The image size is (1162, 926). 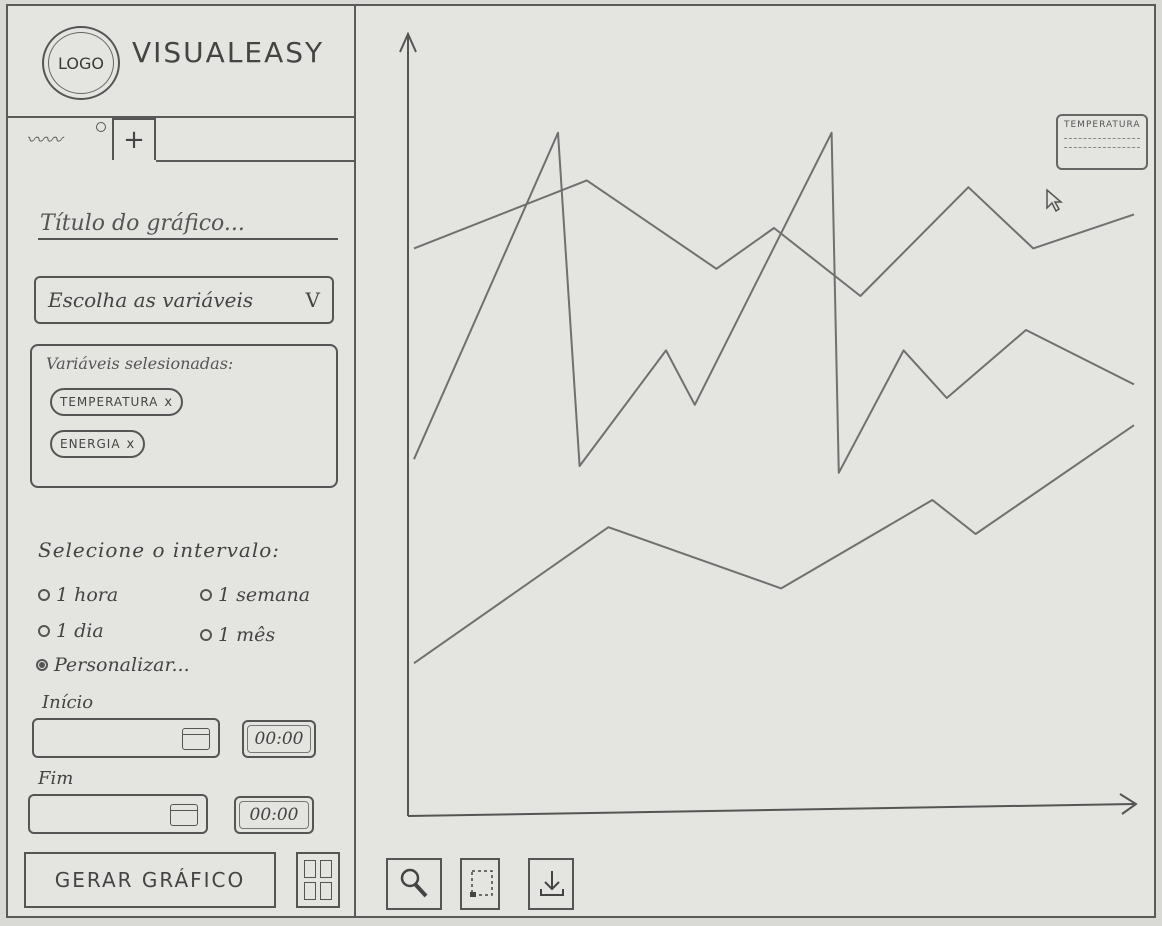 I want to click on radio-1-dia: 1 dia, so click(x=71, y=631).